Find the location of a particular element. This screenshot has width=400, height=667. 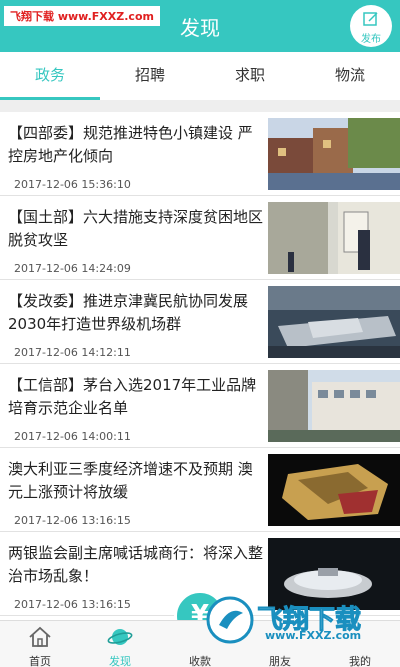

news-title: 【发改委】推进京津冀民航协同发展 2030年打造世界级机场群 is located at coordinates (128, 312).